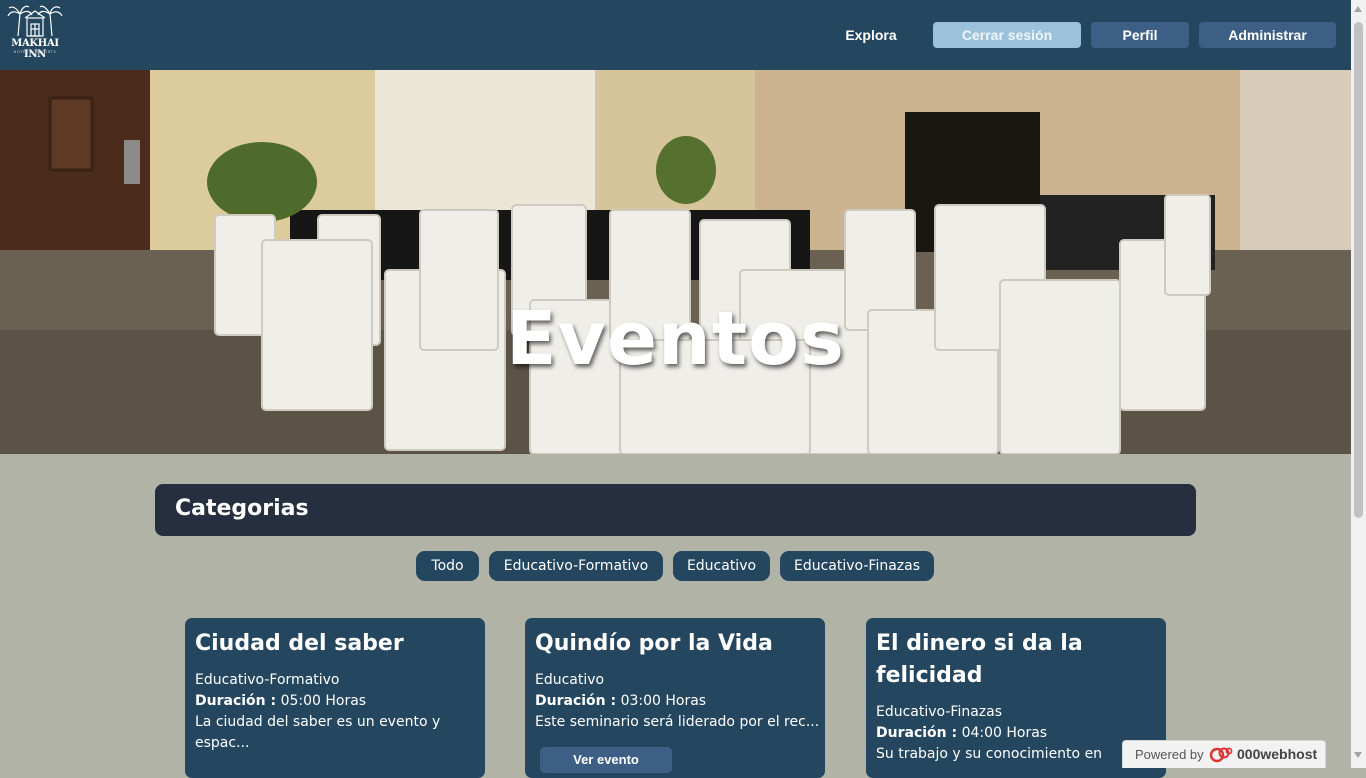 The height and width of the screenshot is (778, 1366). I want to click on event-duration: Duración : 04:00 Horas, so click(1018, 733).